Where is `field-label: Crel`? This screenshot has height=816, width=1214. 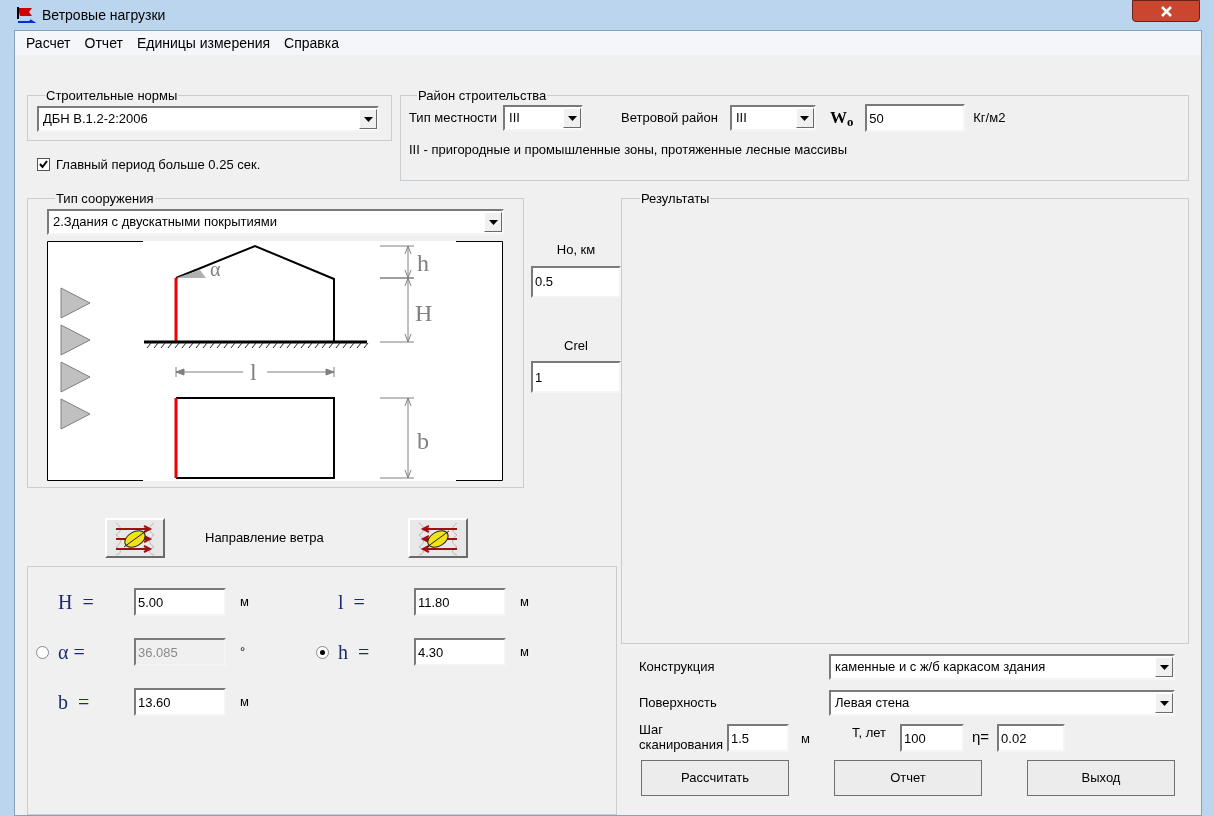 field-label: Crel is located at coordinates (576, 345).